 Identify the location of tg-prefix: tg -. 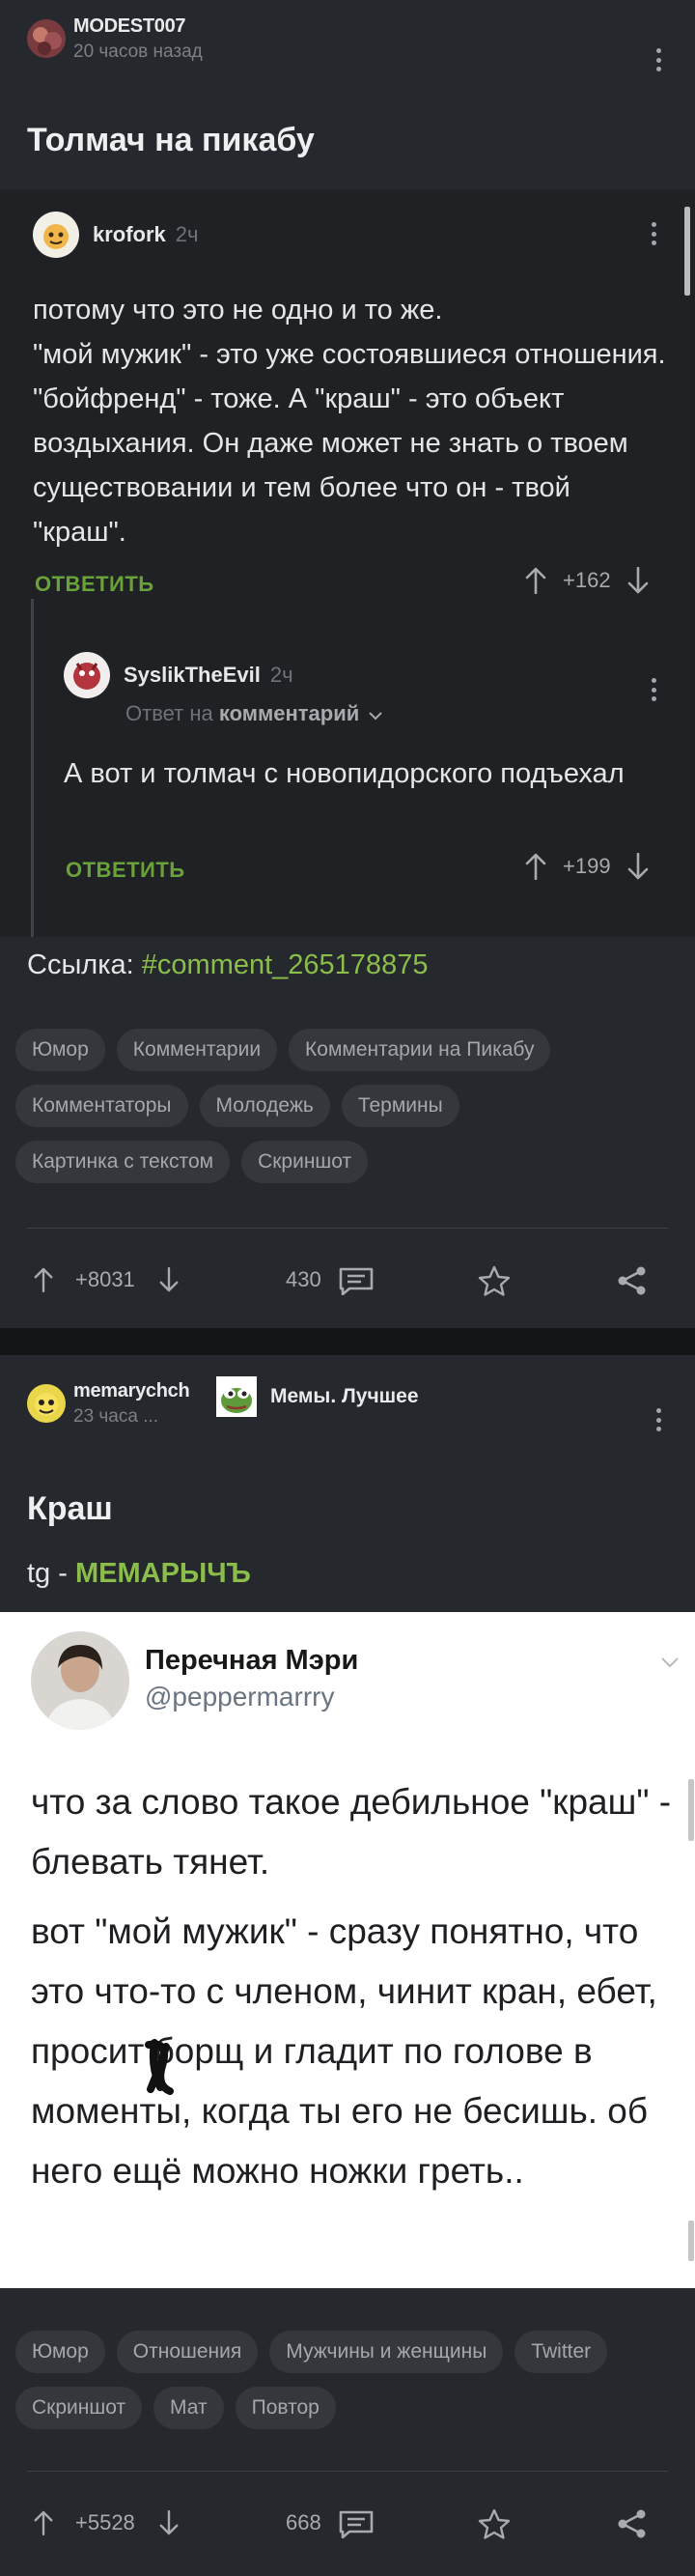
(47, 1573).